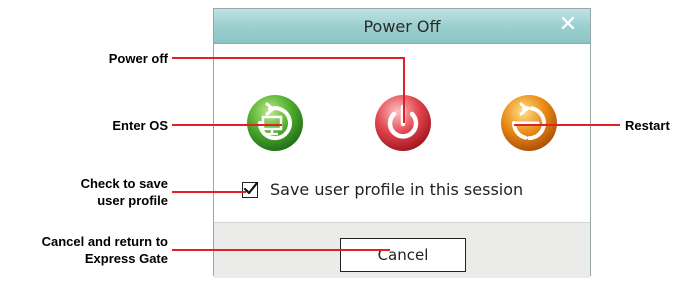  I want to click on cancel-button-label: Cancel, so click(403, 255).